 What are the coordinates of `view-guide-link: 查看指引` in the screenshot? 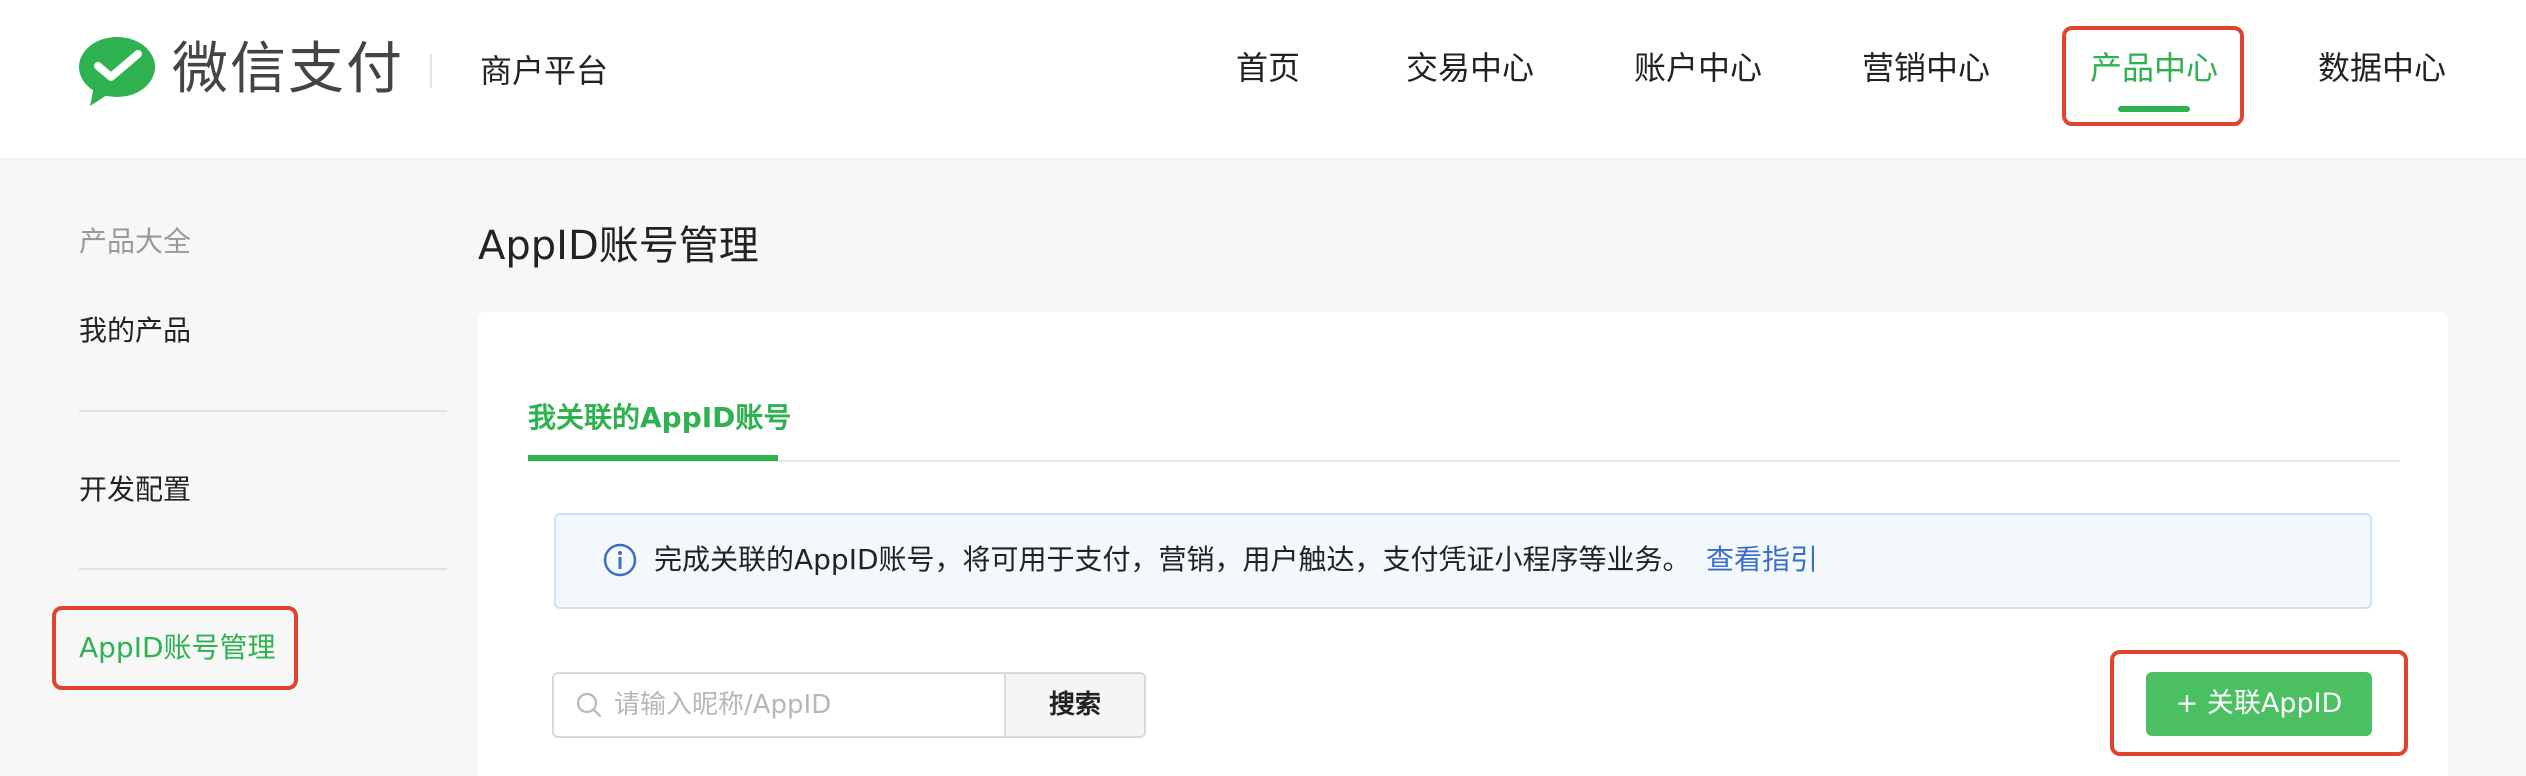 It's located at (1762, 560).